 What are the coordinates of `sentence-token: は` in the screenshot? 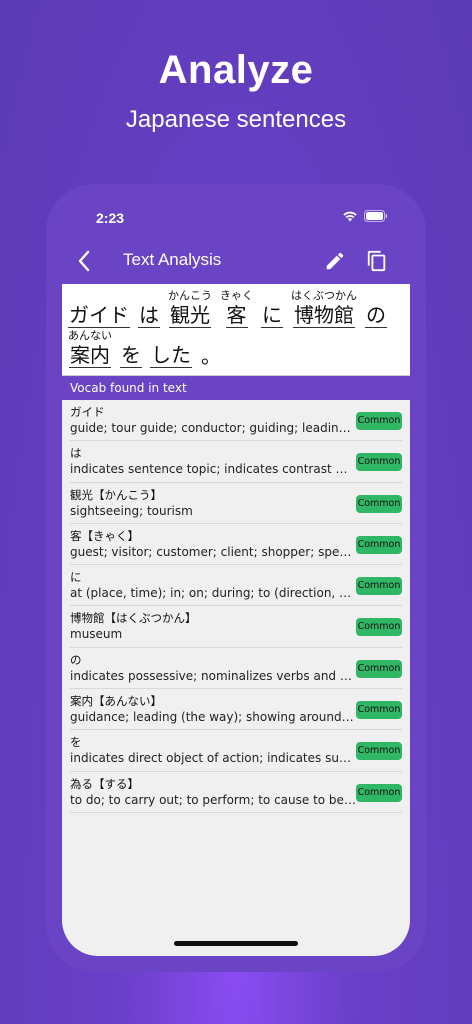 It's located at (149, 308).